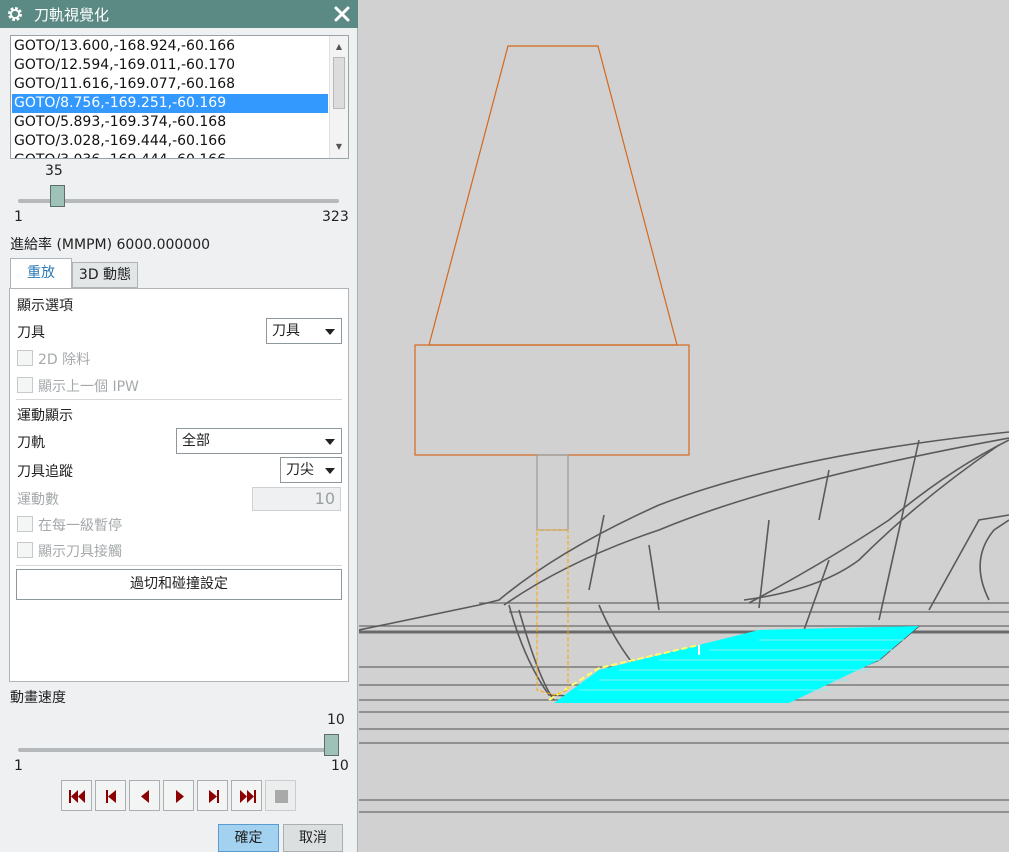 The height and width of the screenshot is (852, 1009). What do you see at coordinates (342, 14) in the screenshot?
I see `close-icon` at bounding box center [342, 14].